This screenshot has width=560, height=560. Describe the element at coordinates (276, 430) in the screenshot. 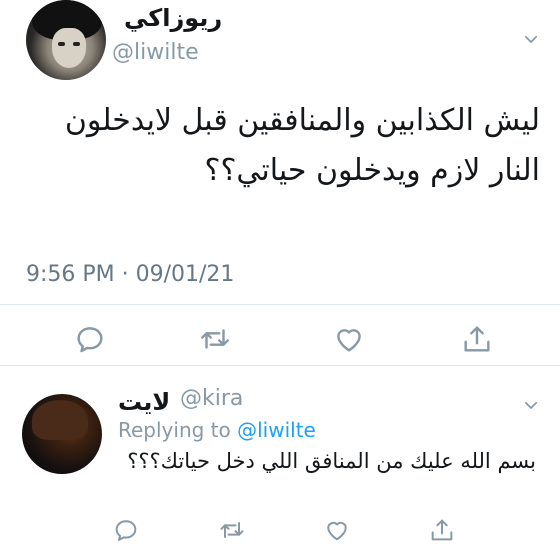

I see `mention-link: @liwilte` at that location.